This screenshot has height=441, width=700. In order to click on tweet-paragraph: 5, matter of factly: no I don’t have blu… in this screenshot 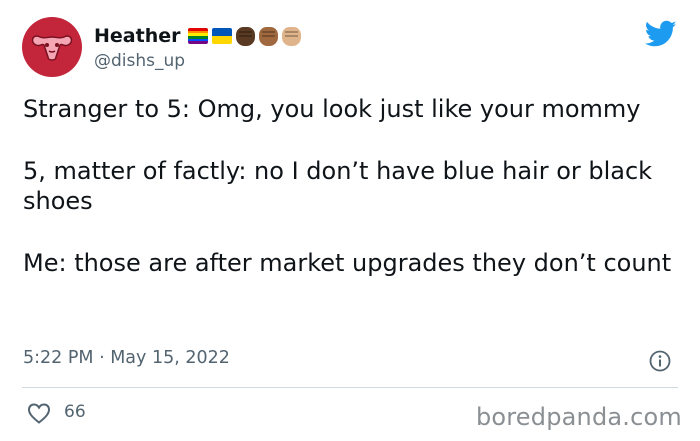, I will do `click(338, 186)`.